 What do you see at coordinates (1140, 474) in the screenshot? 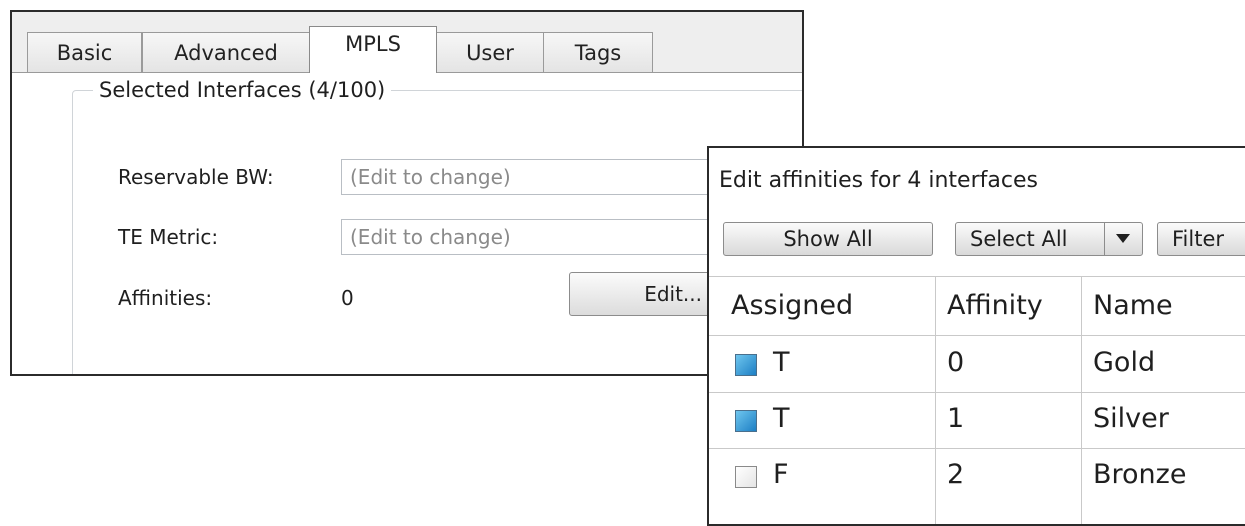
I see `affinity-name: Bronze` at bounding box center [1140, 474].